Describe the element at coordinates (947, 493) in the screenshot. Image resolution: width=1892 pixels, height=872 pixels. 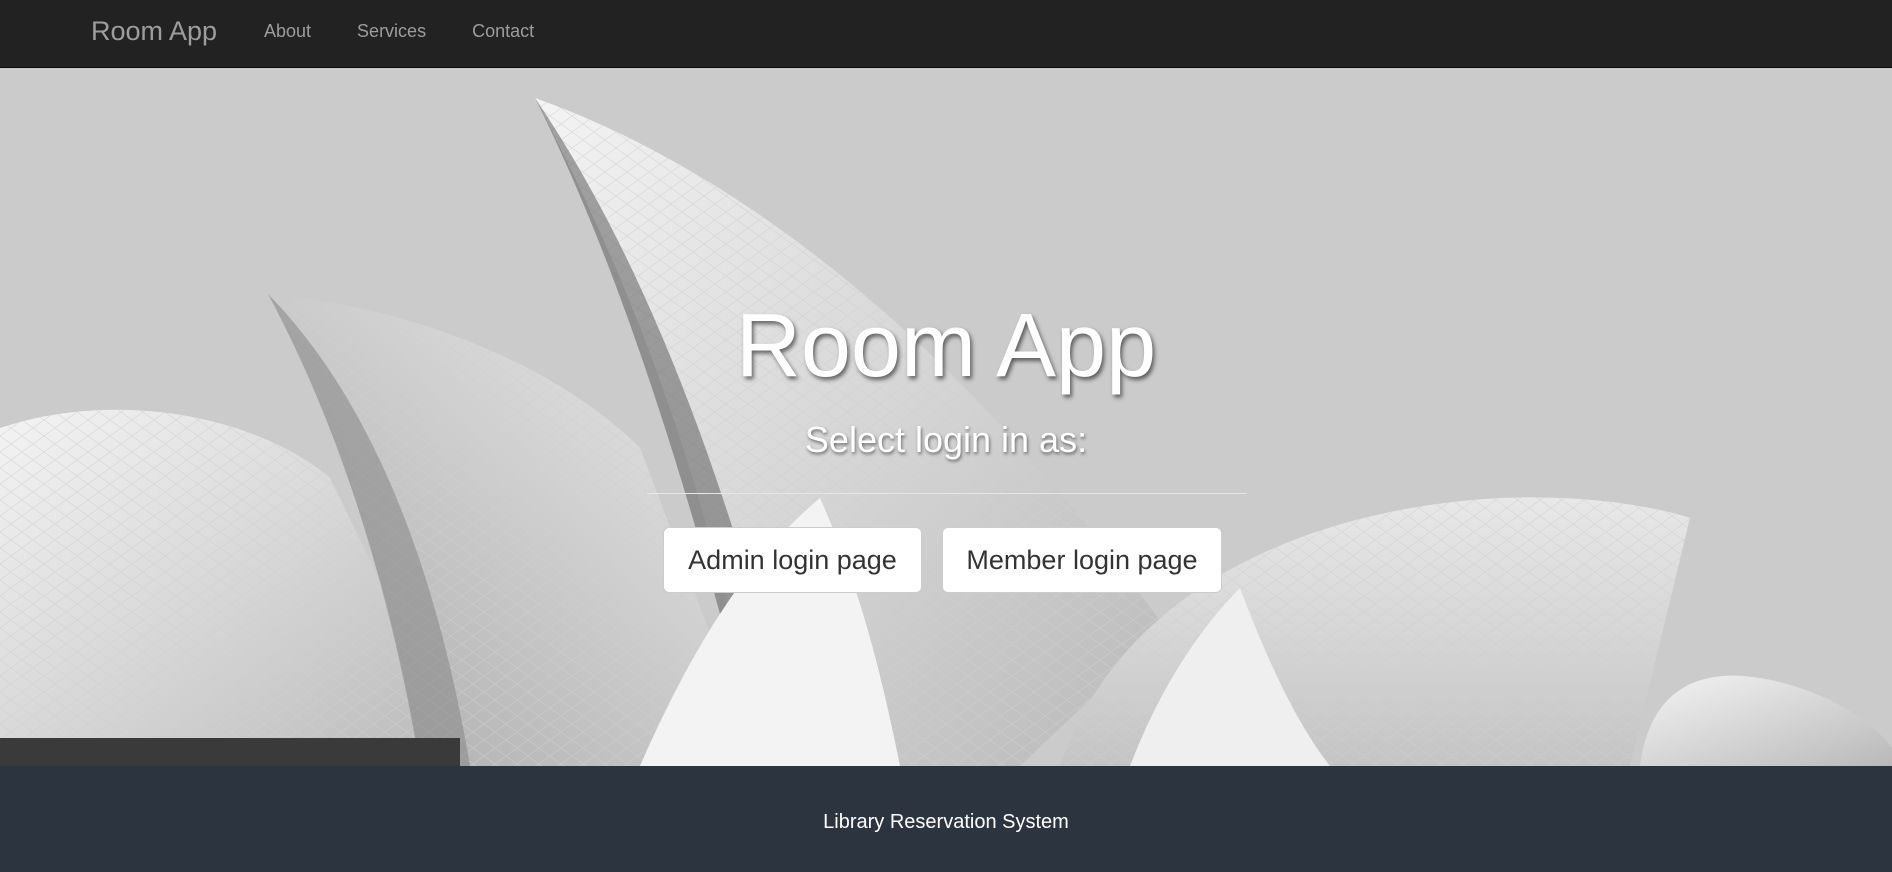
I see `hero-divider` at that location.